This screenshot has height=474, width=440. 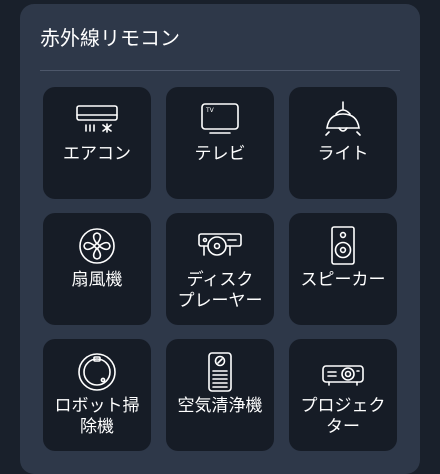 I want to click on device-label: スピーカー, so click(x=343, y=280).